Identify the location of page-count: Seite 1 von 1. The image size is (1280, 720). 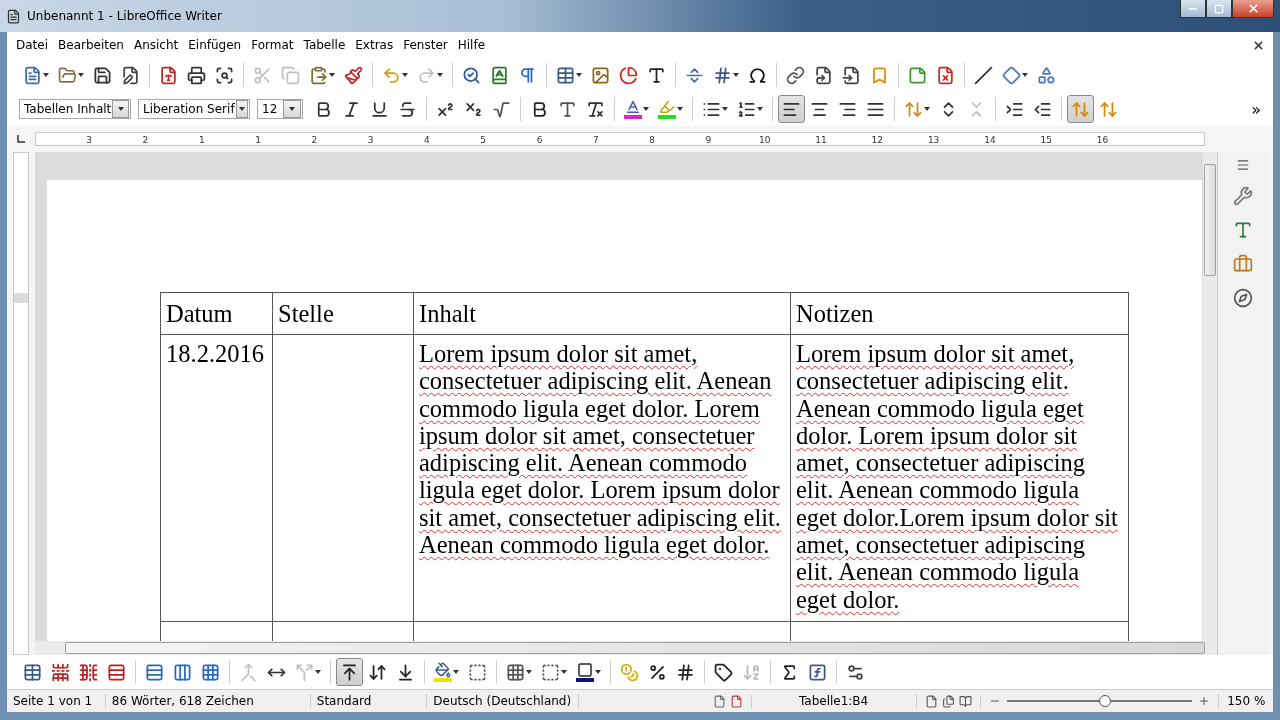
(56, 701).